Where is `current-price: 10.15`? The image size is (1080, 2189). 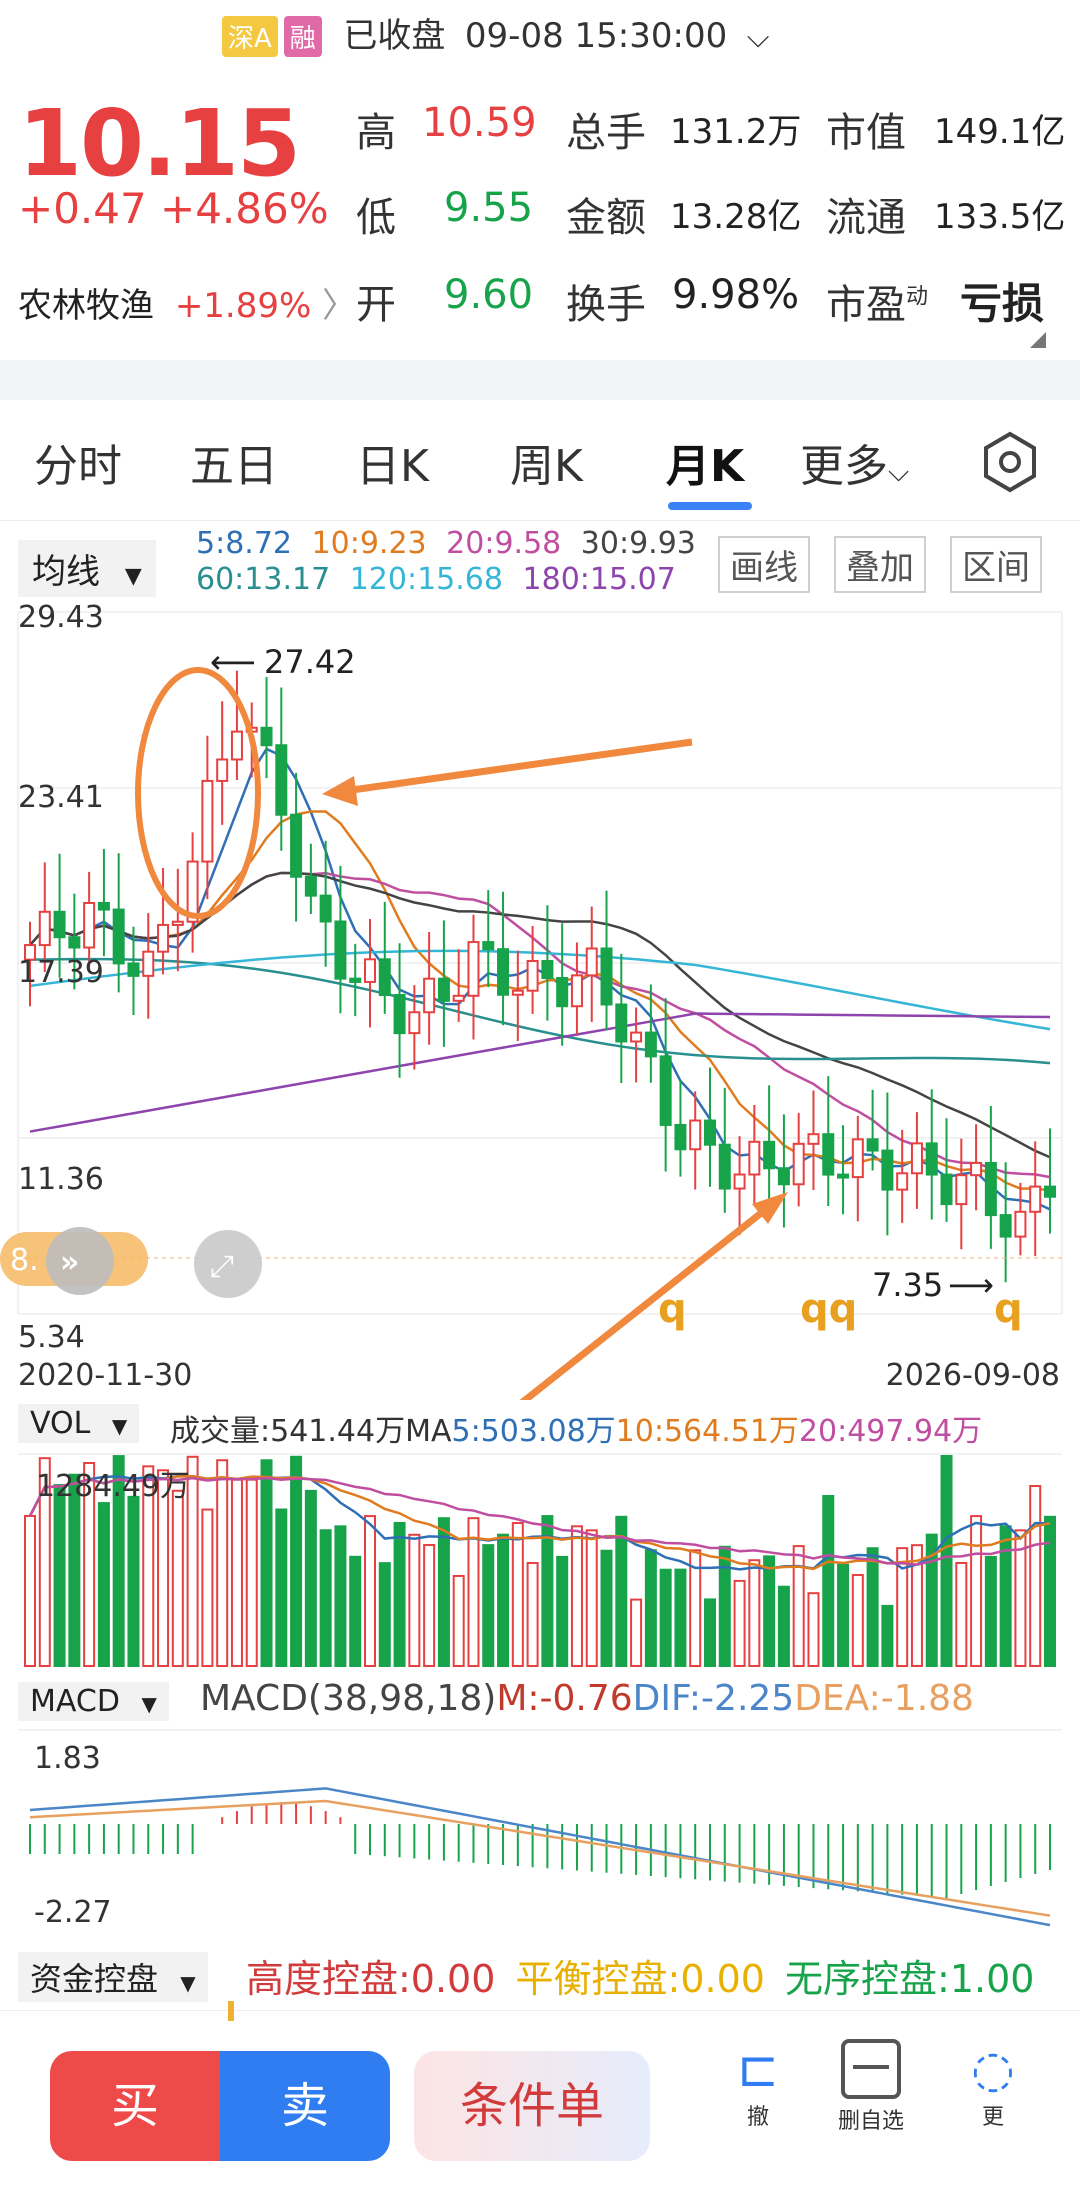
current-price: 10.15 is located at coordinates (159, 143).